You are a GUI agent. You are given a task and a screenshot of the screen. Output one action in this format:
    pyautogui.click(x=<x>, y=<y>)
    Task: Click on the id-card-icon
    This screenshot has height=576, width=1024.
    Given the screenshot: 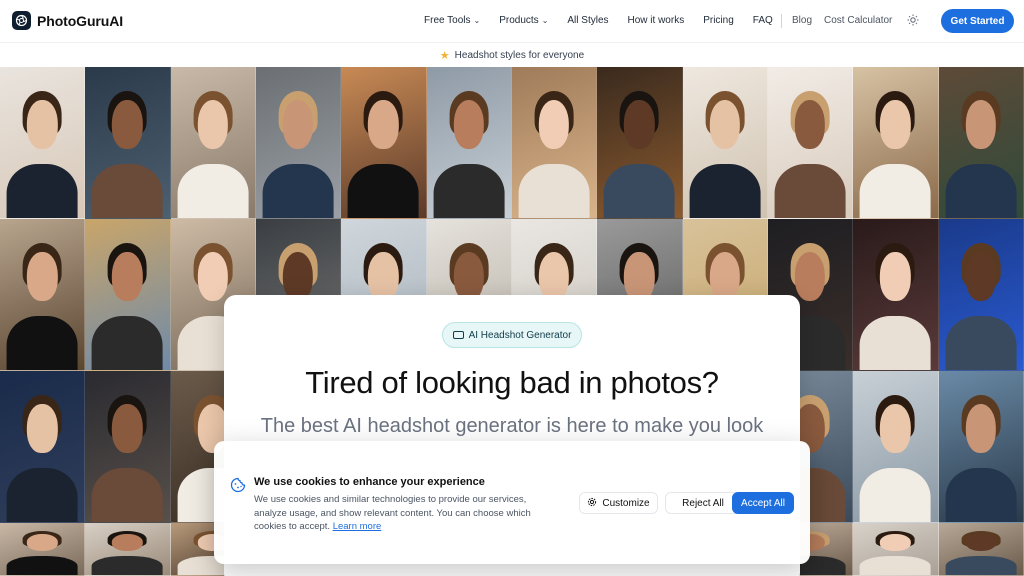 What is the action you would take?
    pyautogui.click(x=458, y=335)
    